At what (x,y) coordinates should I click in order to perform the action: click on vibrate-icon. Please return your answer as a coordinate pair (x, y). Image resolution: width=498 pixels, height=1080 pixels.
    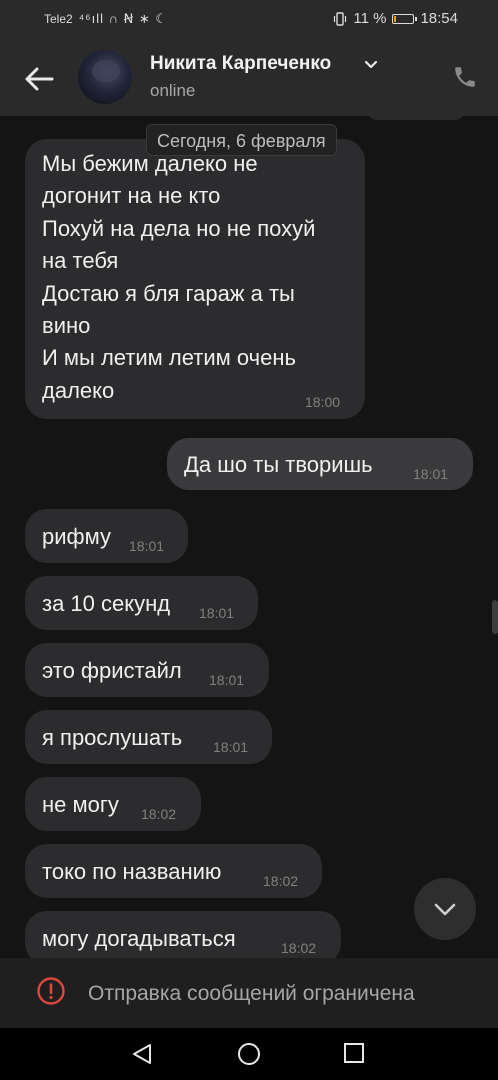
    Looking at the image, I should click on (340, 18).